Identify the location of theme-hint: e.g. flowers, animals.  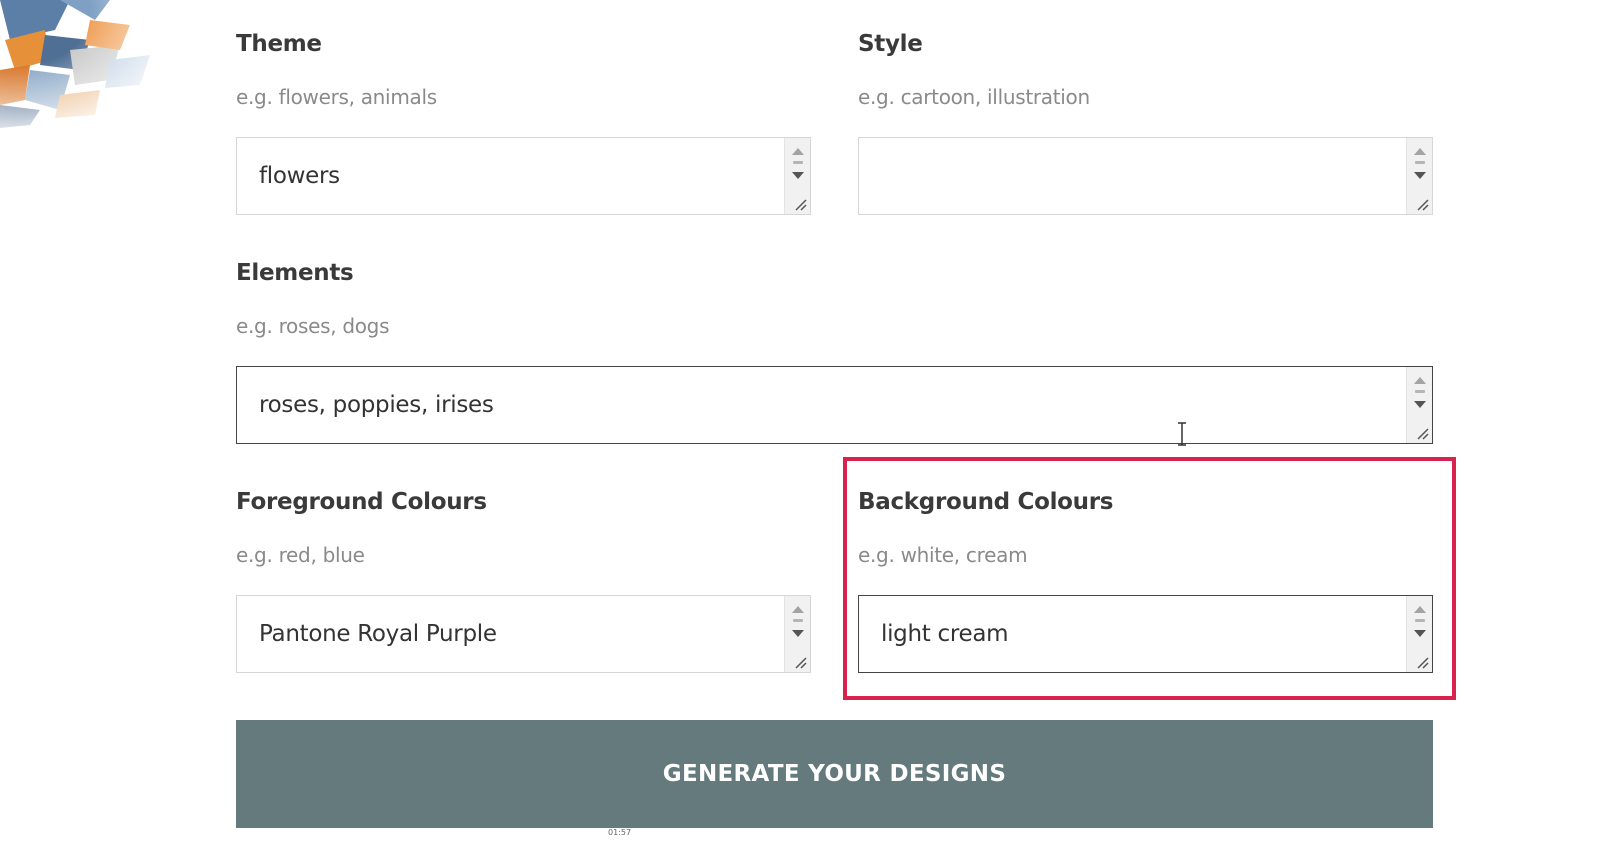
(336, 97).